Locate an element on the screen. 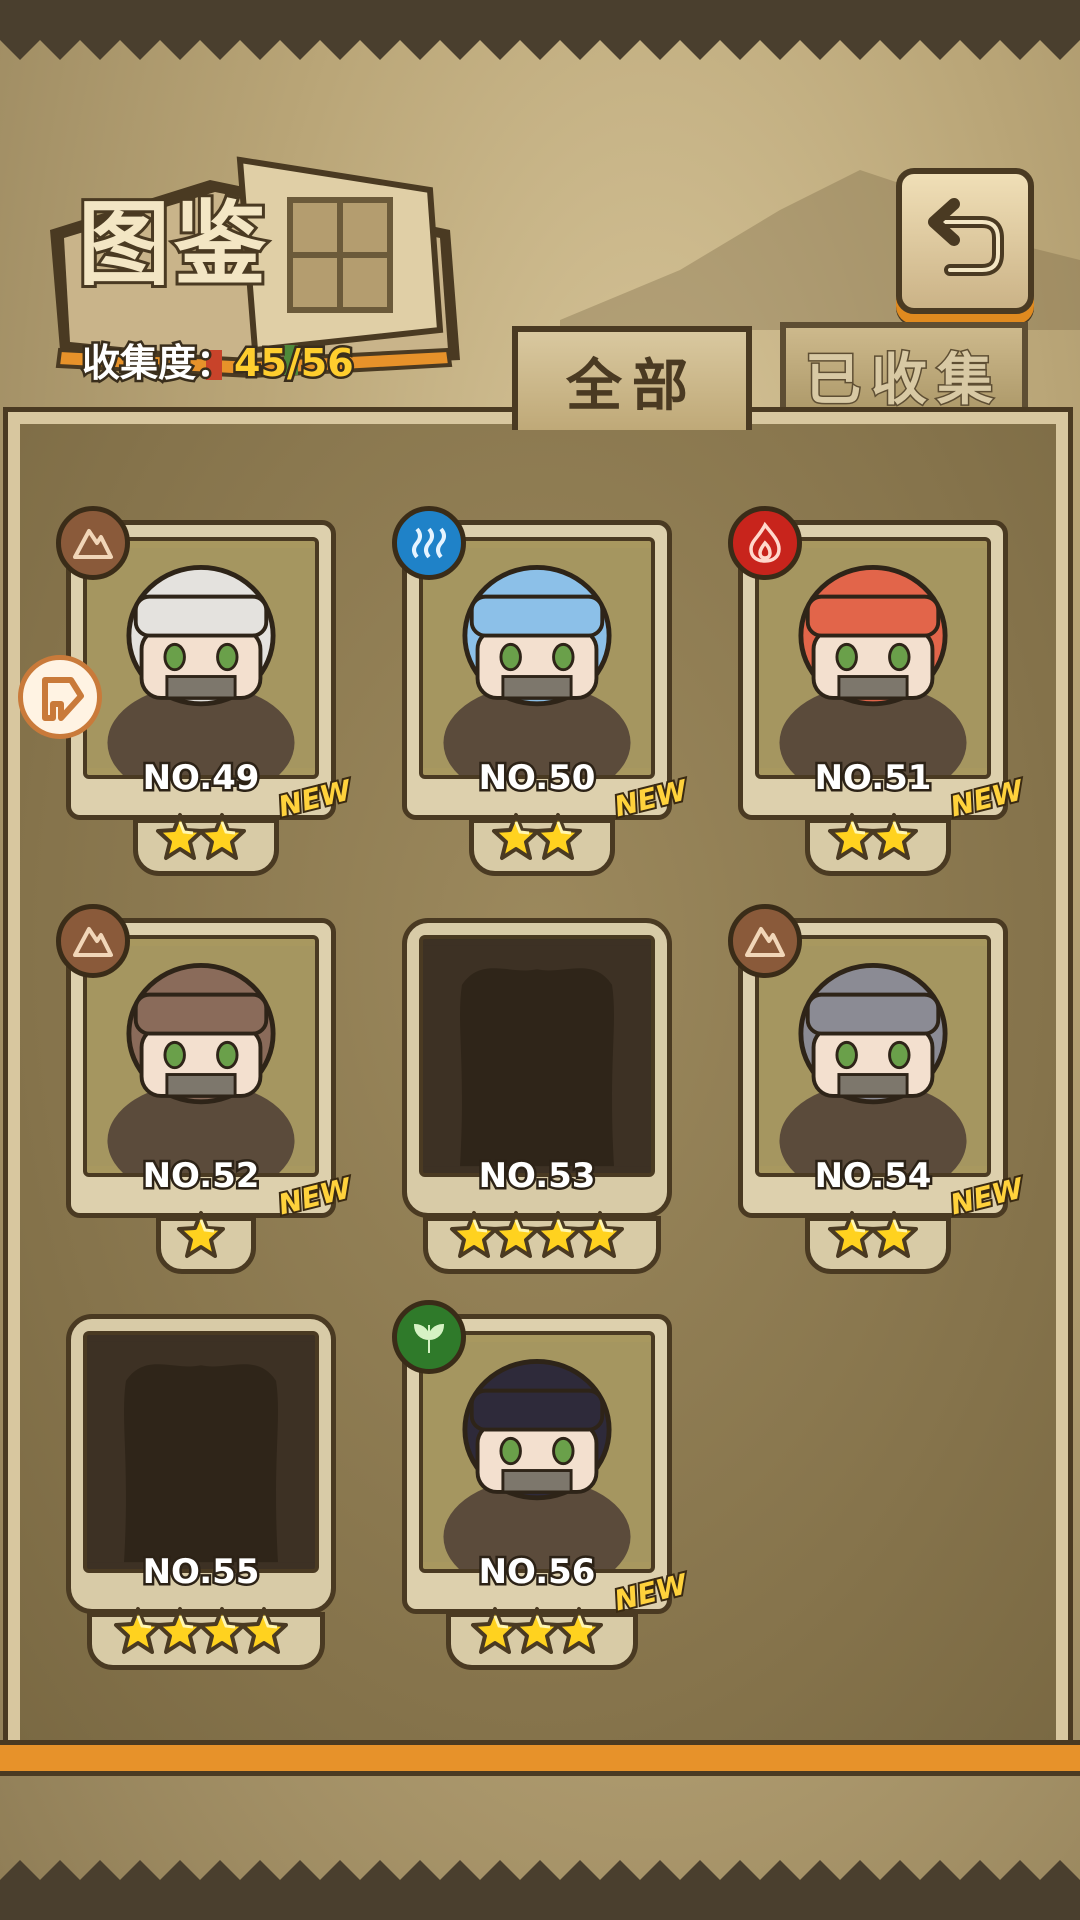 The width and height of the screenshot is (1080, 1920). codex-card: NO.53 is located at coordinates (537, 1096).